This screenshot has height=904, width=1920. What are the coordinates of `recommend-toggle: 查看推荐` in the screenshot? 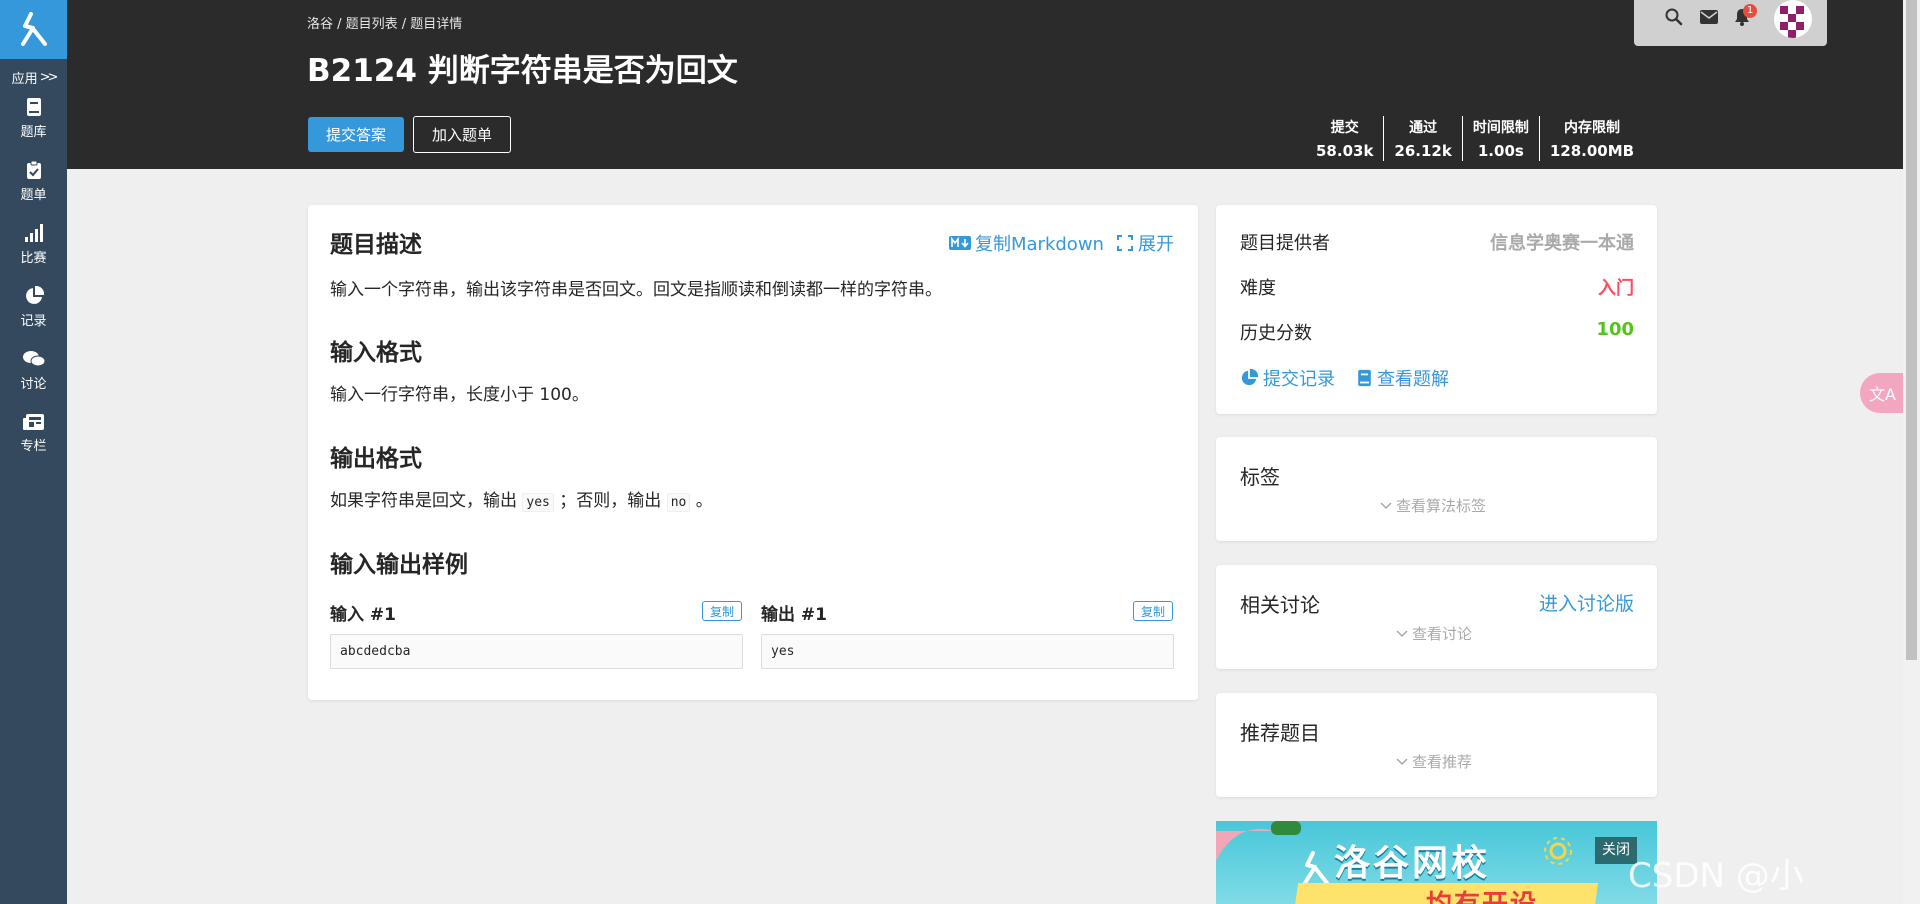 It's located at (1434, 761).